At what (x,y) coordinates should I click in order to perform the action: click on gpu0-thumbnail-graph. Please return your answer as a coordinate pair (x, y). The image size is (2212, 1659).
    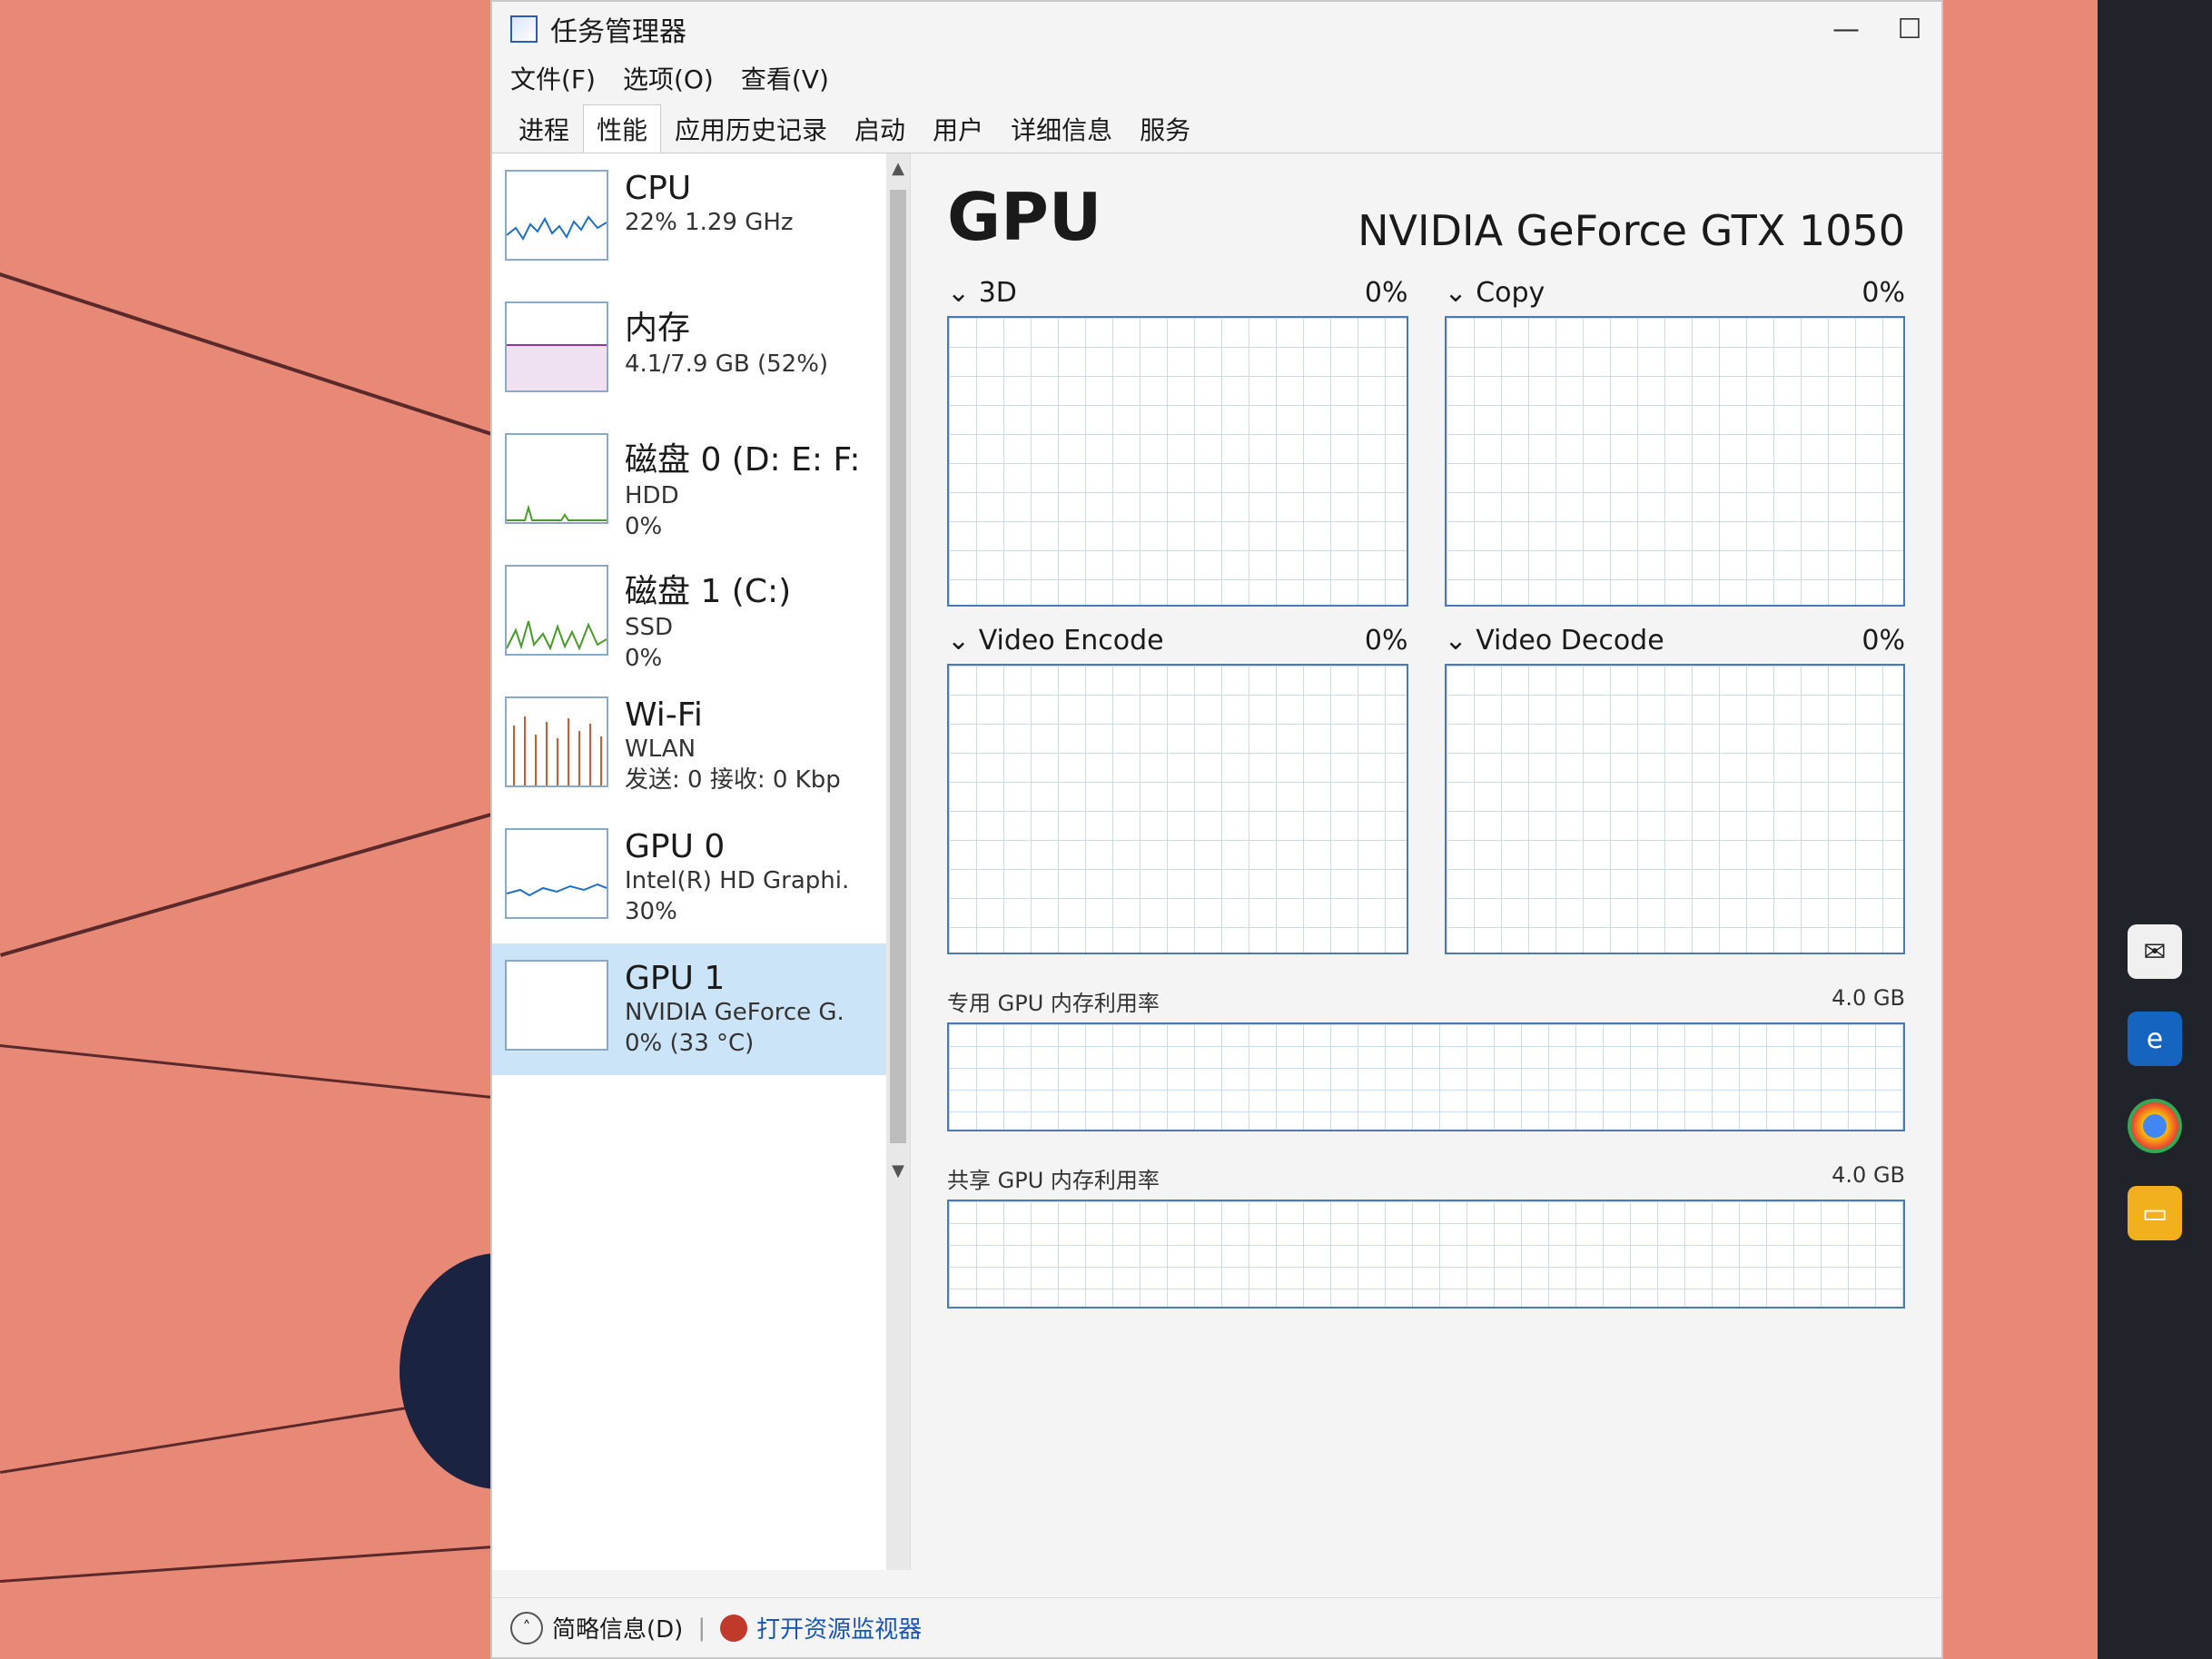
    Looking at the image, I should click on (556, 874).